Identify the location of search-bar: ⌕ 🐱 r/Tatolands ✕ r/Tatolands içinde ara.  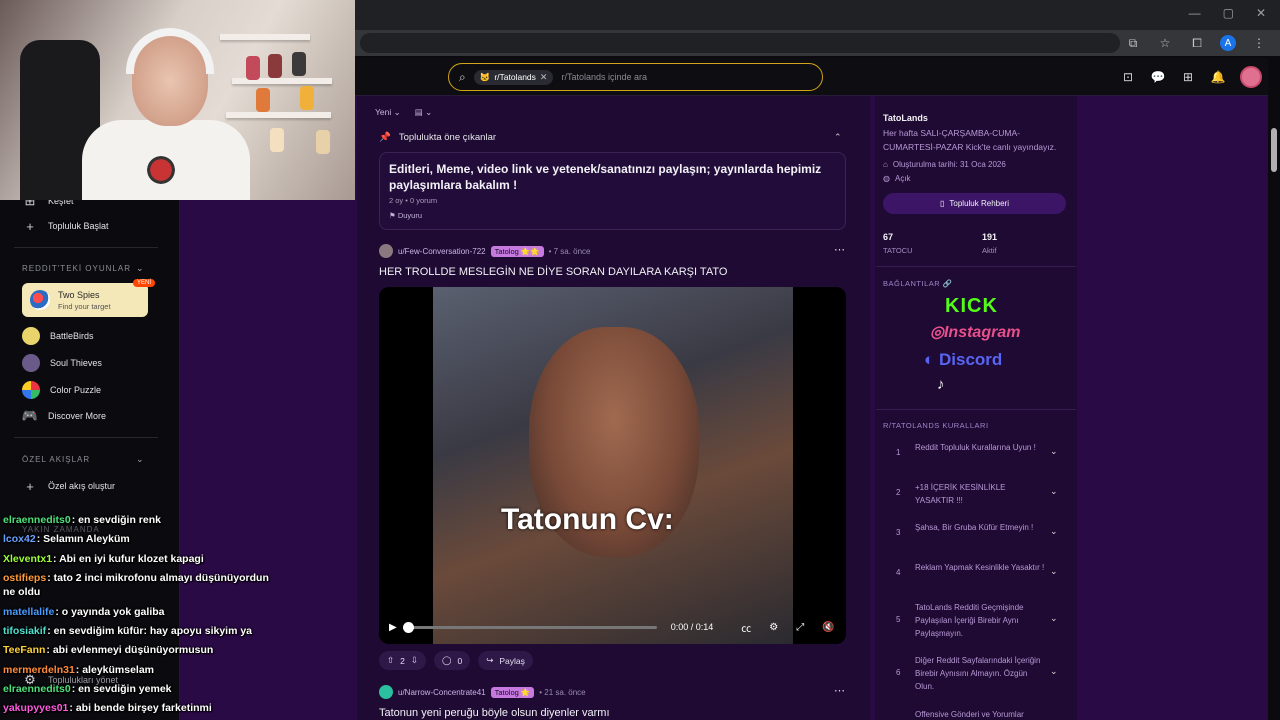
(635, 77).